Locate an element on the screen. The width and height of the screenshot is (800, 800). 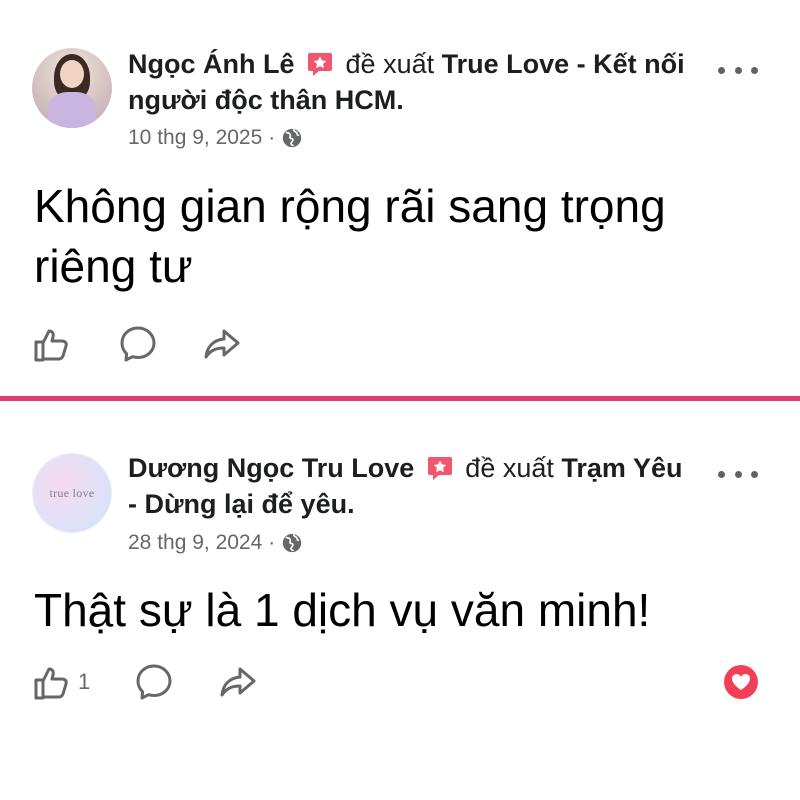
like-button is located at coordinates (52, 344).